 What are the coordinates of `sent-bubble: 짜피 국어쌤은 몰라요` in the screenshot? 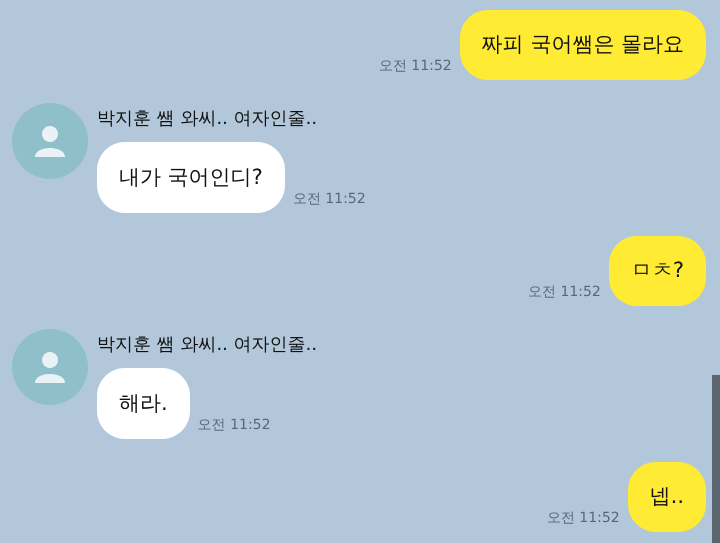 It's located at (583, 45).